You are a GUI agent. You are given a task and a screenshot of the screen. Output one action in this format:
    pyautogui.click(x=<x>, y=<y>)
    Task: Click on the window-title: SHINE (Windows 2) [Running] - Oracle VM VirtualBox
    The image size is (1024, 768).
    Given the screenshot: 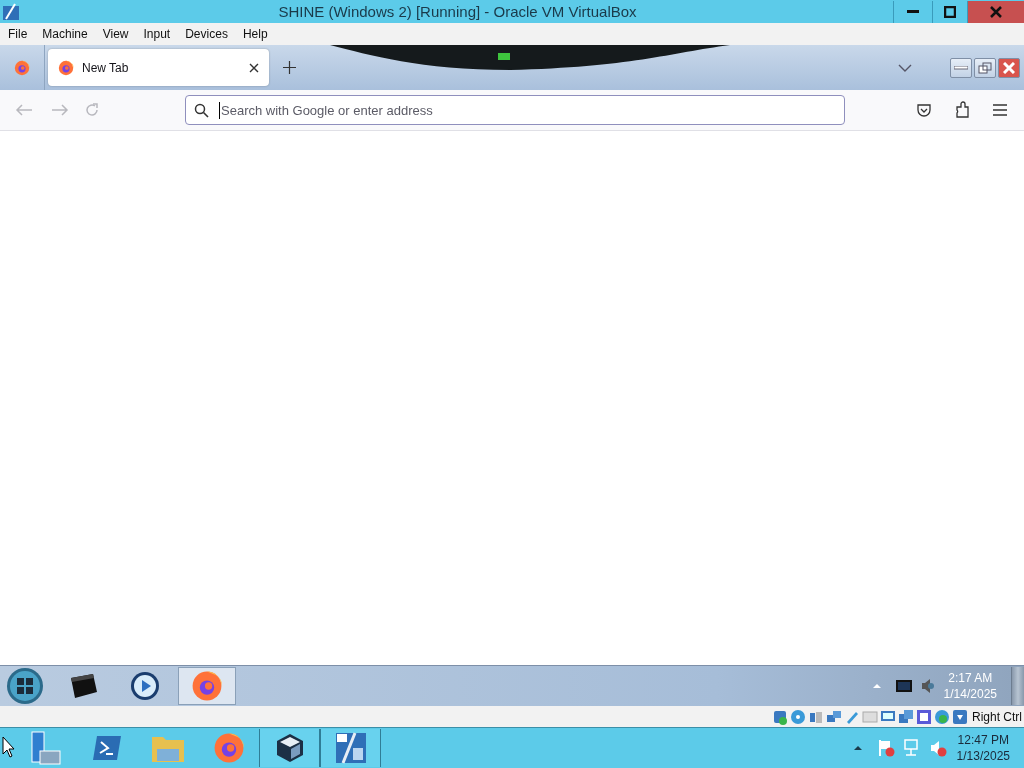 What is the action you would take?
    pyautogui.click(x=457, y=11)
    